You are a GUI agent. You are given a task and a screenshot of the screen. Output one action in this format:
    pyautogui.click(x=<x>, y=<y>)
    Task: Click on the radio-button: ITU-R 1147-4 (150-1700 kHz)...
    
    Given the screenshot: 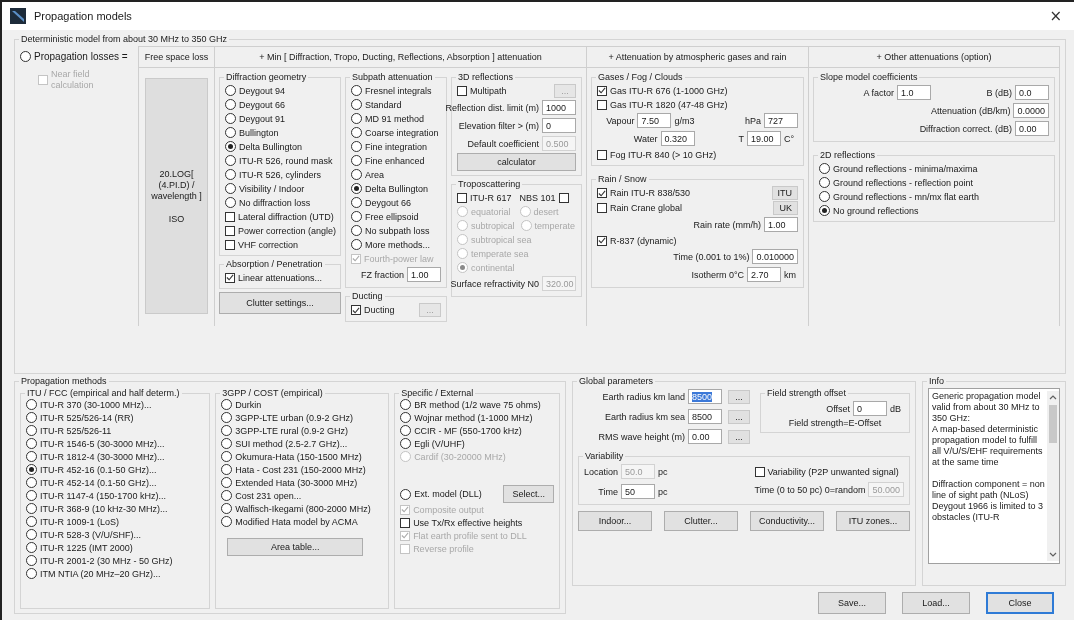 What is the action you would take?
    pyautogui.click(x=115, y=495)
    